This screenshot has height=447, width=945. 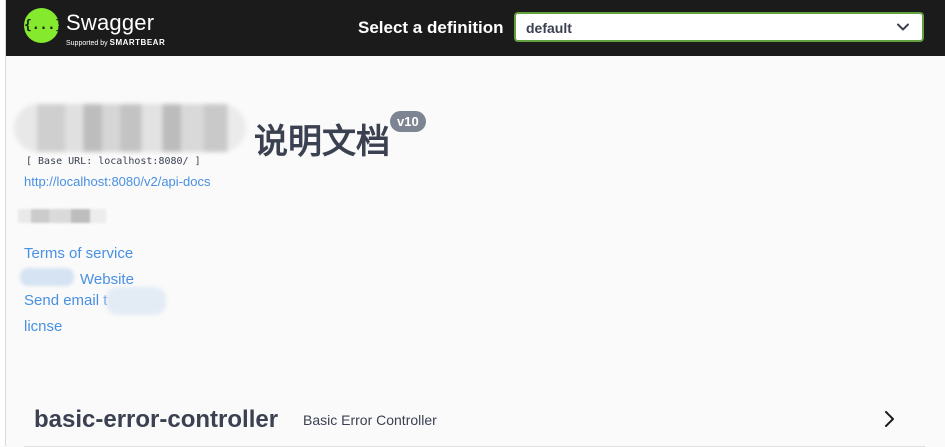 What do you see at coordinates (156, 420) in the screenshot?
I see `tag-name: basic-error-controller` at bounding box center [156, 420].